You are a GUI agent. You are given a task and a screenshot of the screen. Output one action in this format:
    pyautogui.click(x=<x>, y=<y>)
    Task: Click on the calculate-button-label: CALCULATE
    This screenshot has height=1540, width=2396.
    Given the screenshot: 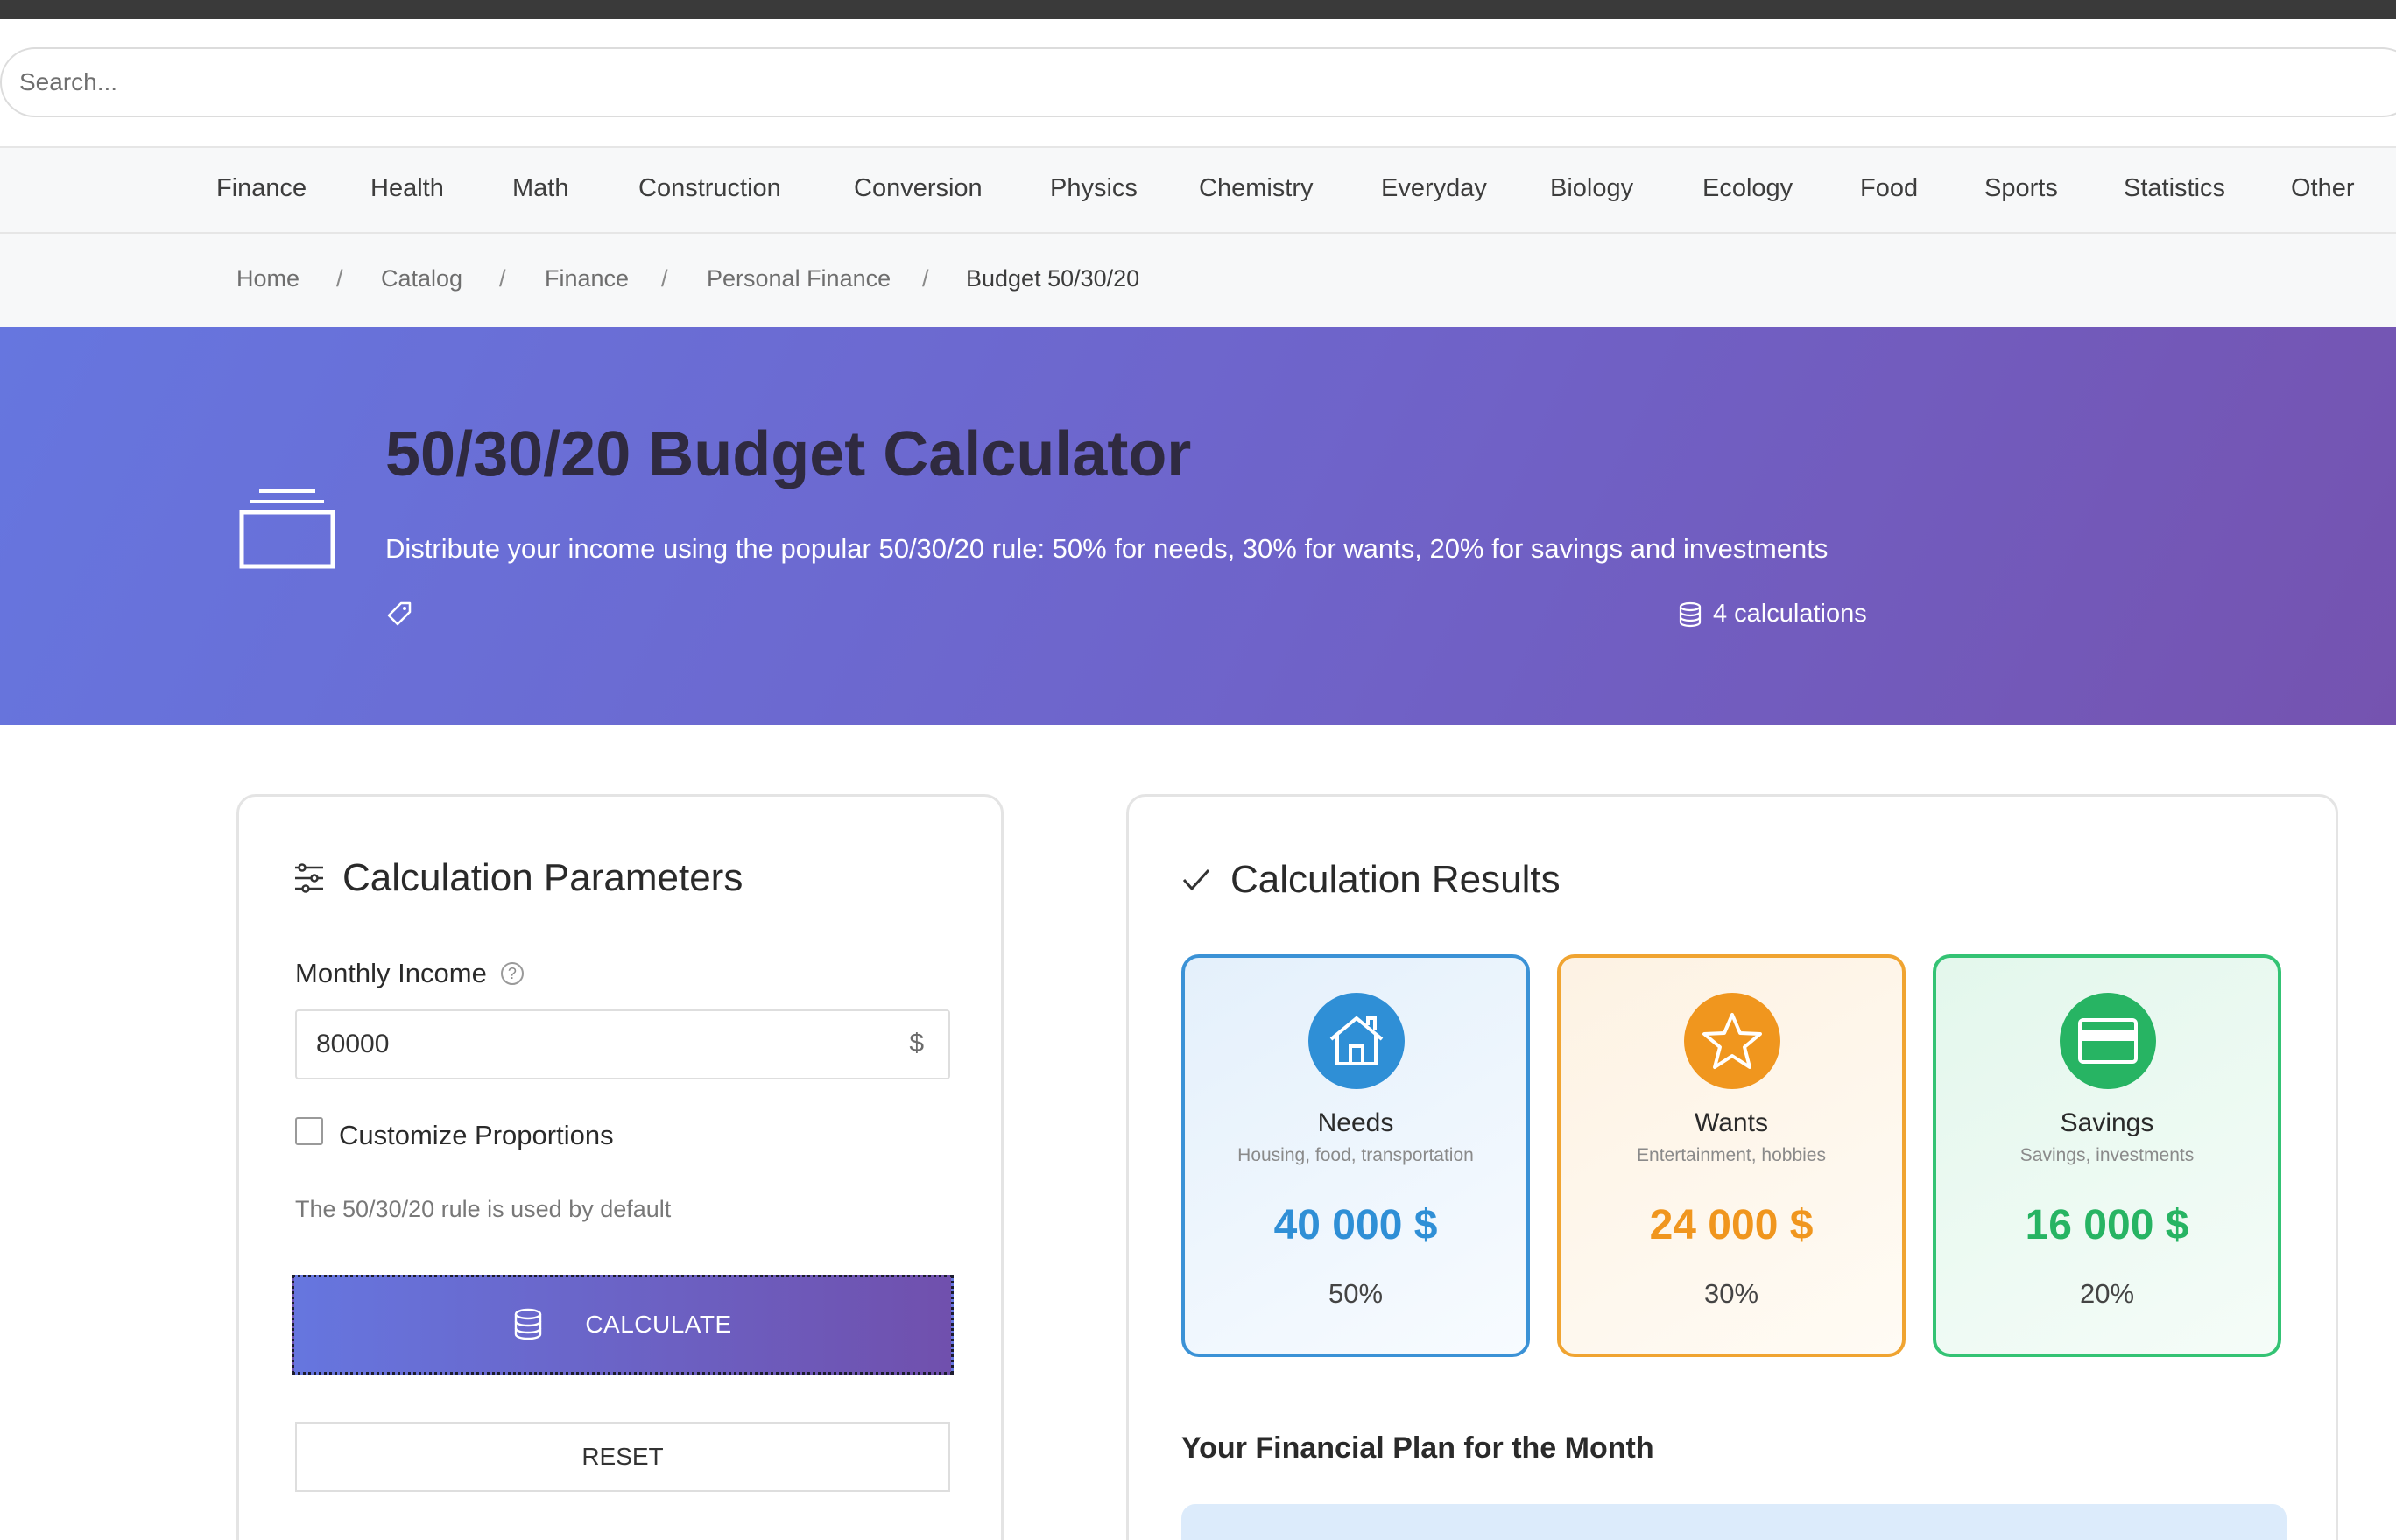 What is the action you would take?
    pyautogui.click(x=659, y=1325)
    